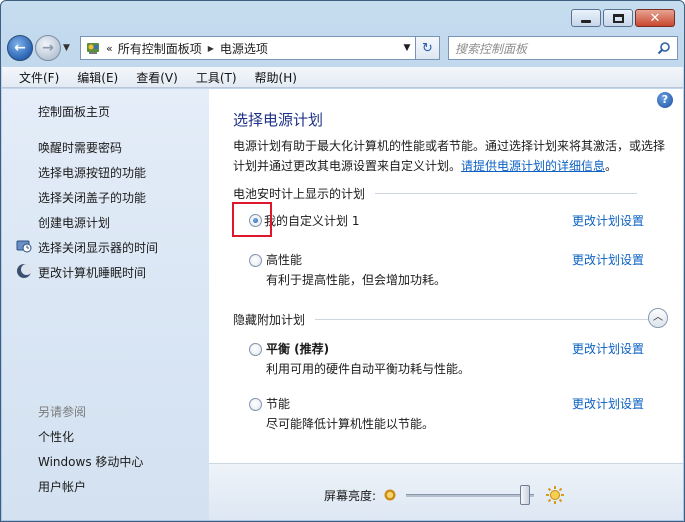 Image resolution: width=685 pixels, height=522 pixels. What do you see at coordinates (213, 77) in the screenshot?
I see `menu-tools: 工具(T)` at bounding box center [213, 77].